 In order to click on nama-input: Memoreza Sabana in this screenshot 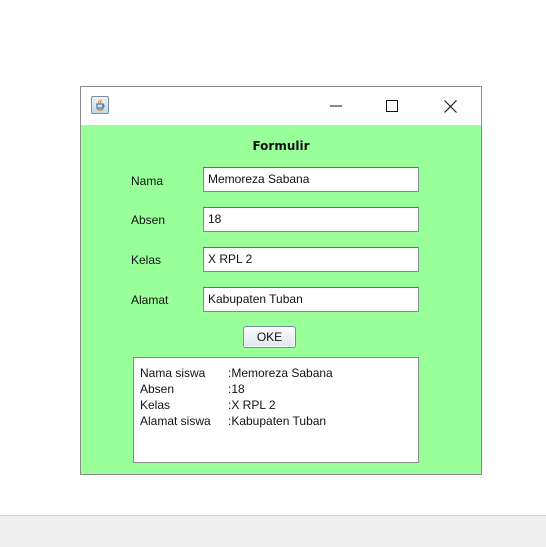, I will do `click(311, 179)`.